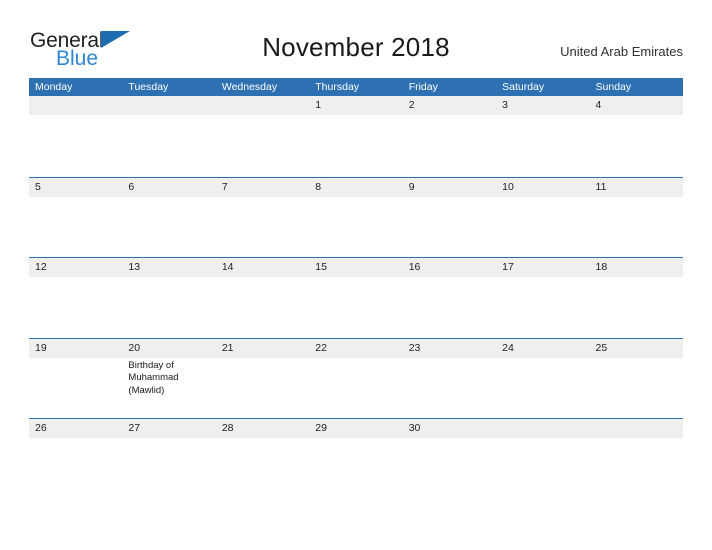 The height and width of the screenshot is (550, 712). Describe the element at coordinates (148, 87) in the screenshot. I see `weekday-header-tuesday: Tuesday` at that location.